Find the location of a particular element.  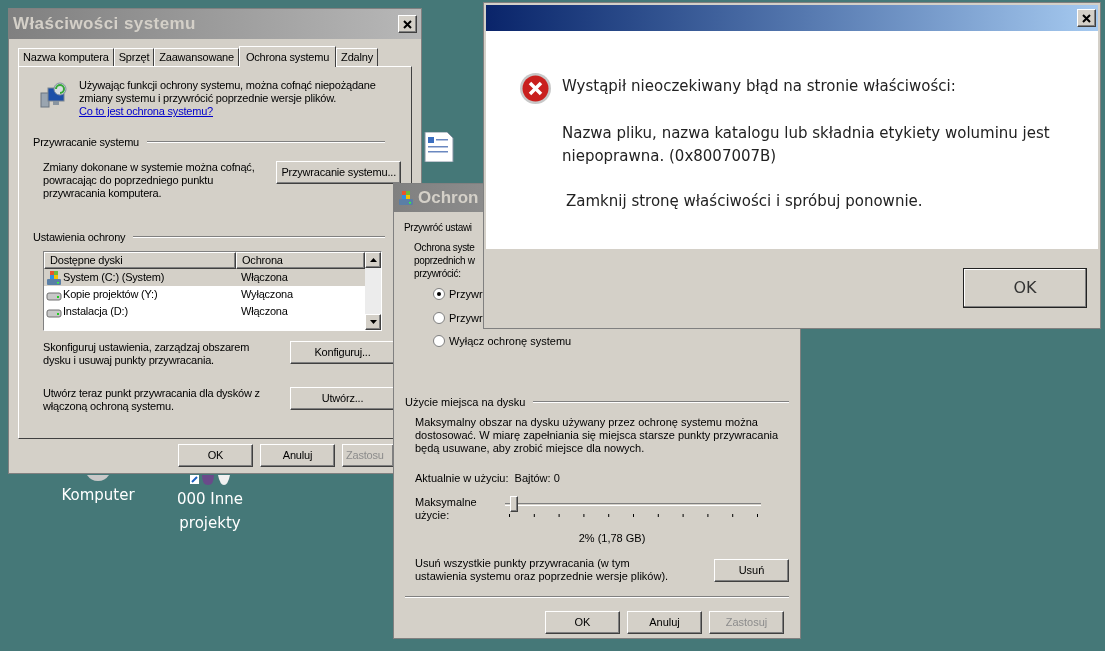

column-header: Dostępne dyski is located at coordinates (140, 260).